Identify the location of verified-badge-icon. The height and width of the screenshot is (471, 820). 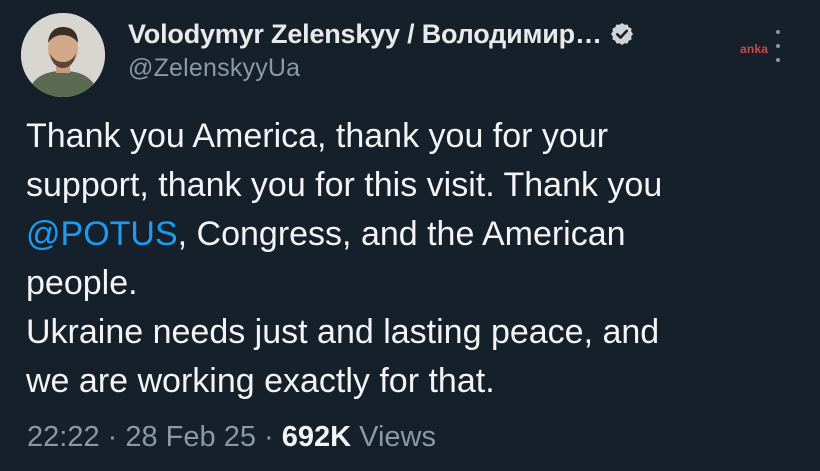
(622, 34).